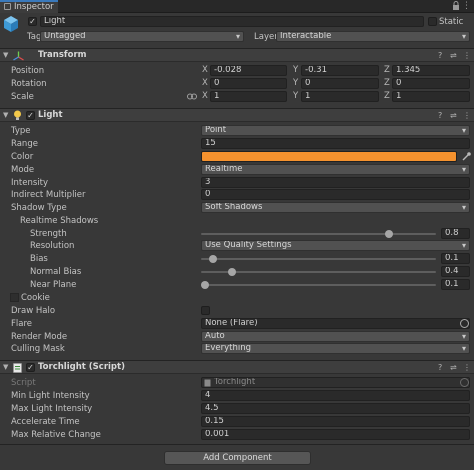  I want to click on position-y-input: -0.31, so click(340, 70).